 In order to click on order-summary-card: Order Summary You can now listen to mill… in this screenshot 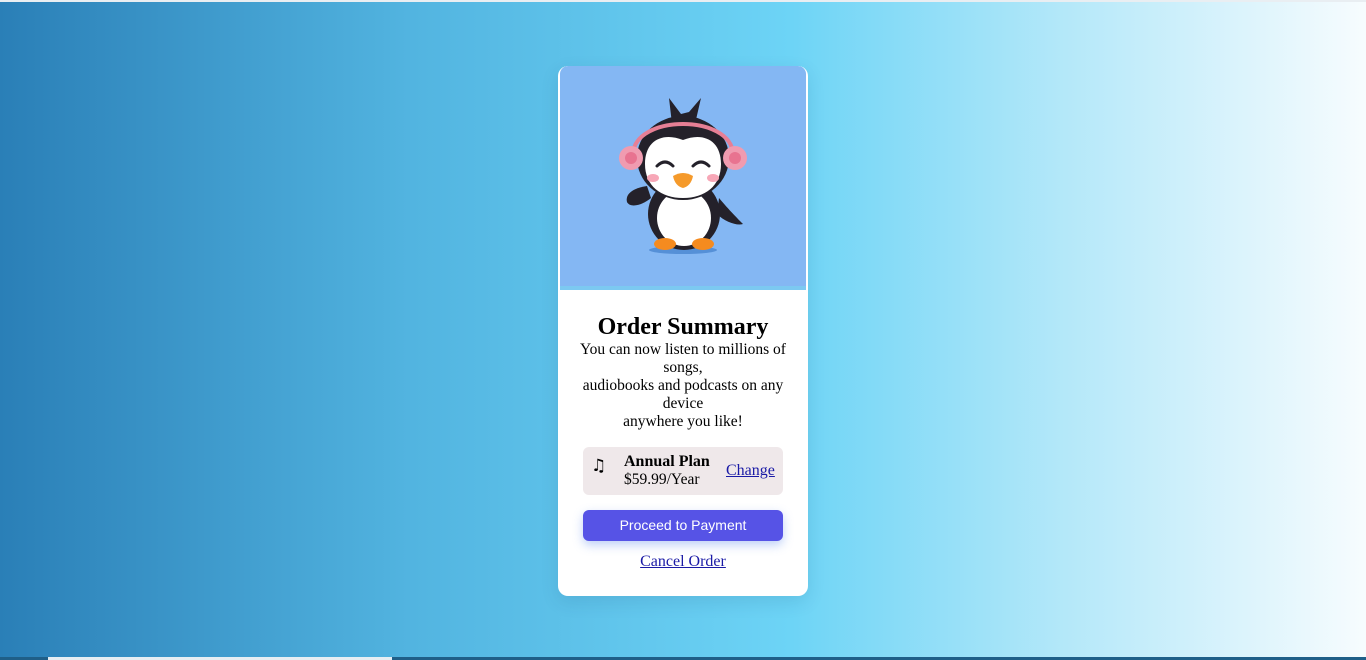, I will do `click(683, 331)`.